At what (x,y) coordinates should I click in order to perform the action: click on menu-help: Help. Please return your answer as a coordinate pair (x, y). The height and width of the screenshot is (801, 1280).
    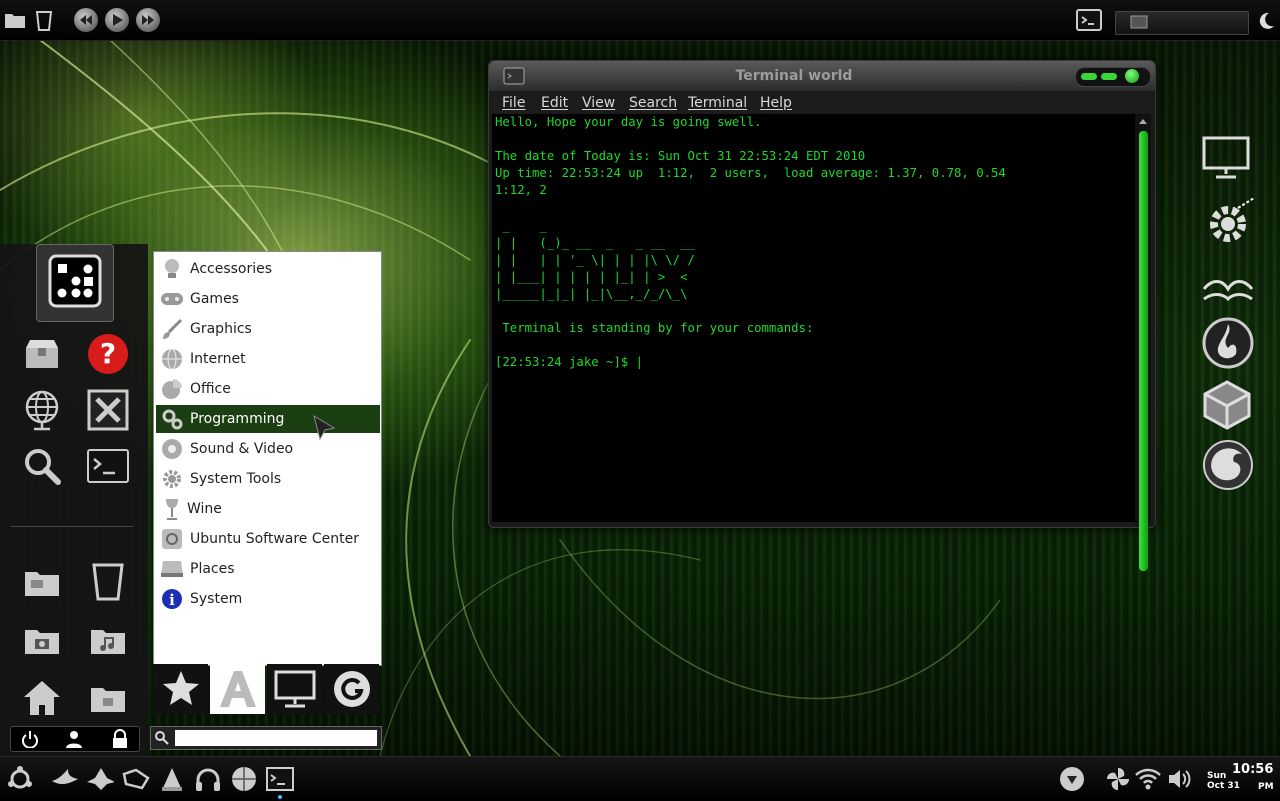
    Looking at the image, I should click on (776, 103).